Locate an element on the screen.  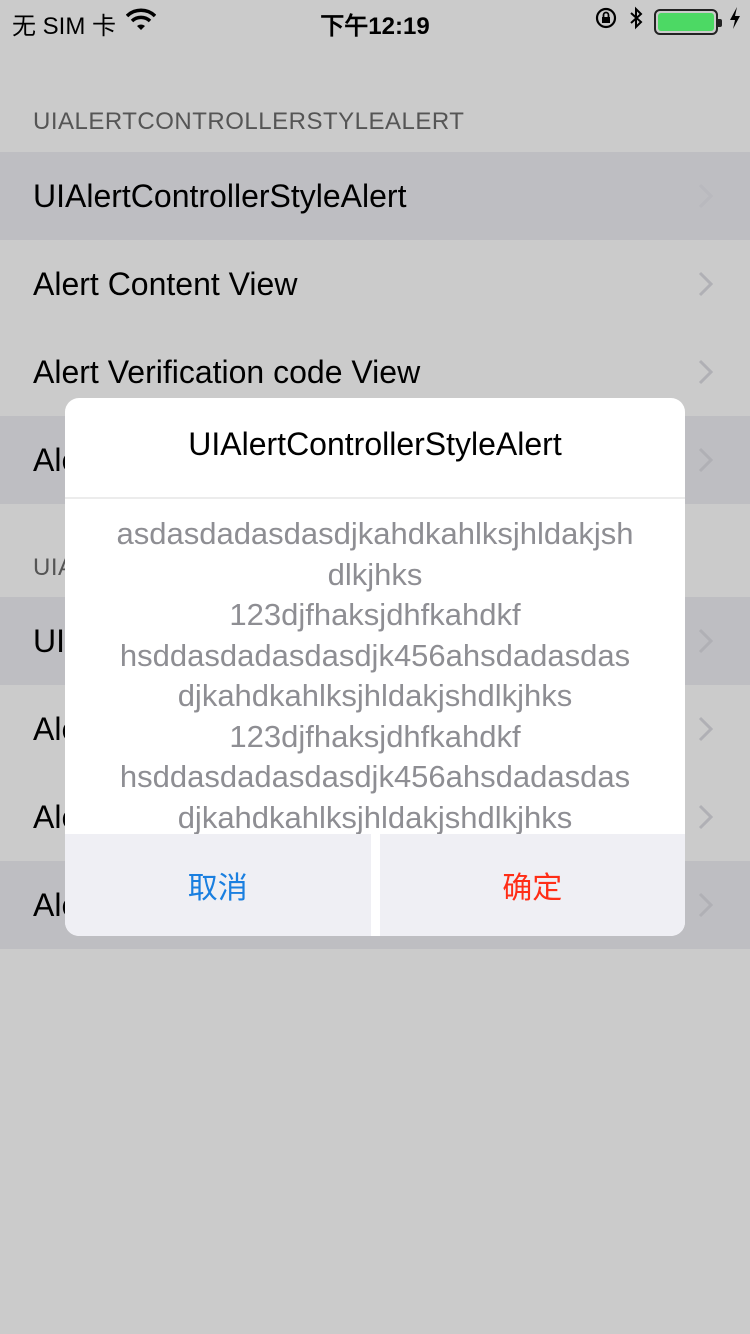
row-label: Alert Content View is located at coordinates (165, 283).